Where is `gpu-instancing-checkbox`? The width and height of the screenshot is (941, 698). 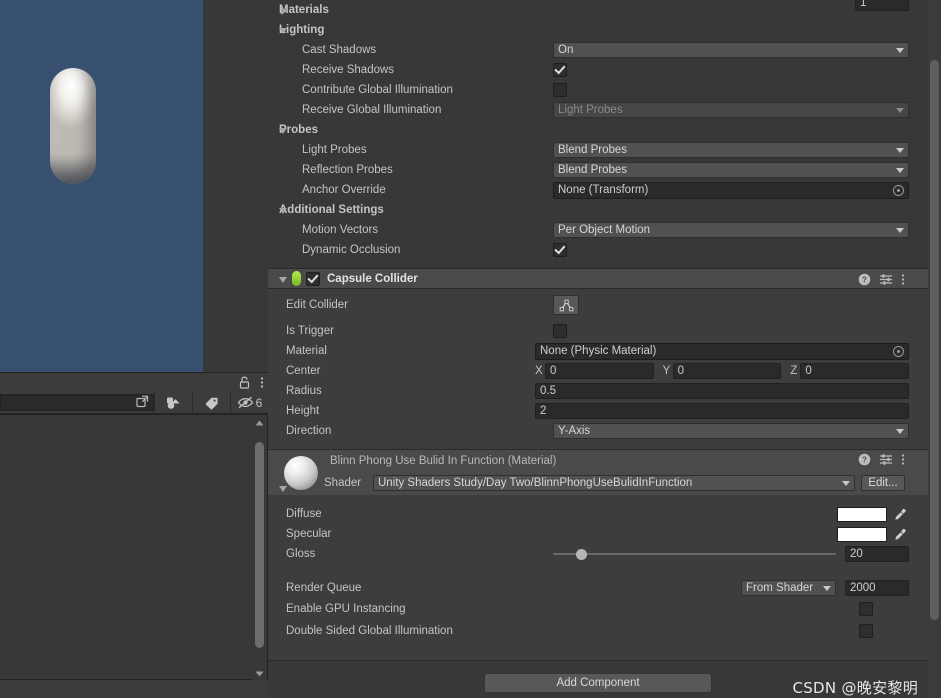
gpu-instancing-checkbox is located at coordinates (866, 609).